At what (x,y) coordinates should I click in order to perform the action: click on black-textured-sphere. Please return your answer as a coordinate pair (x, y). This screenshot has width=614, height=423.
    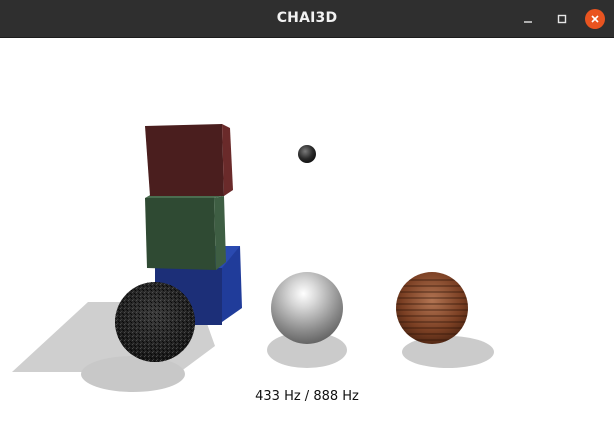
    Looking at the image, I should click on (155, 322).